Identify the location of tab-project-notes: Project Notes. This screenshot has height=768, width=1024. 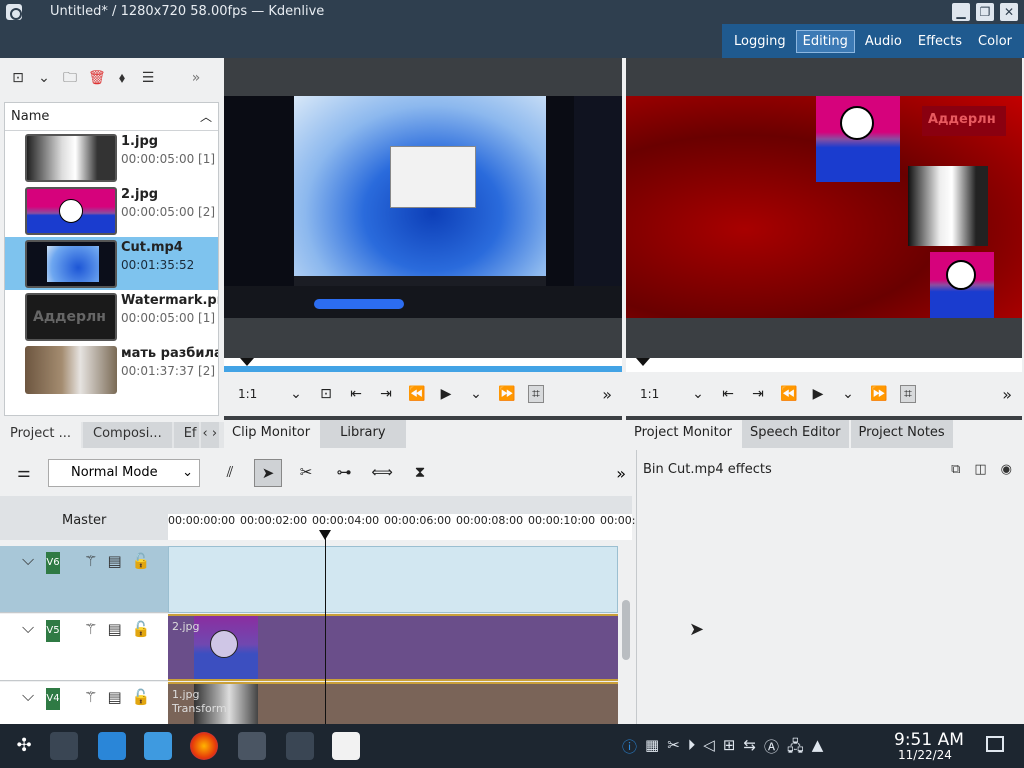
(901, 434).